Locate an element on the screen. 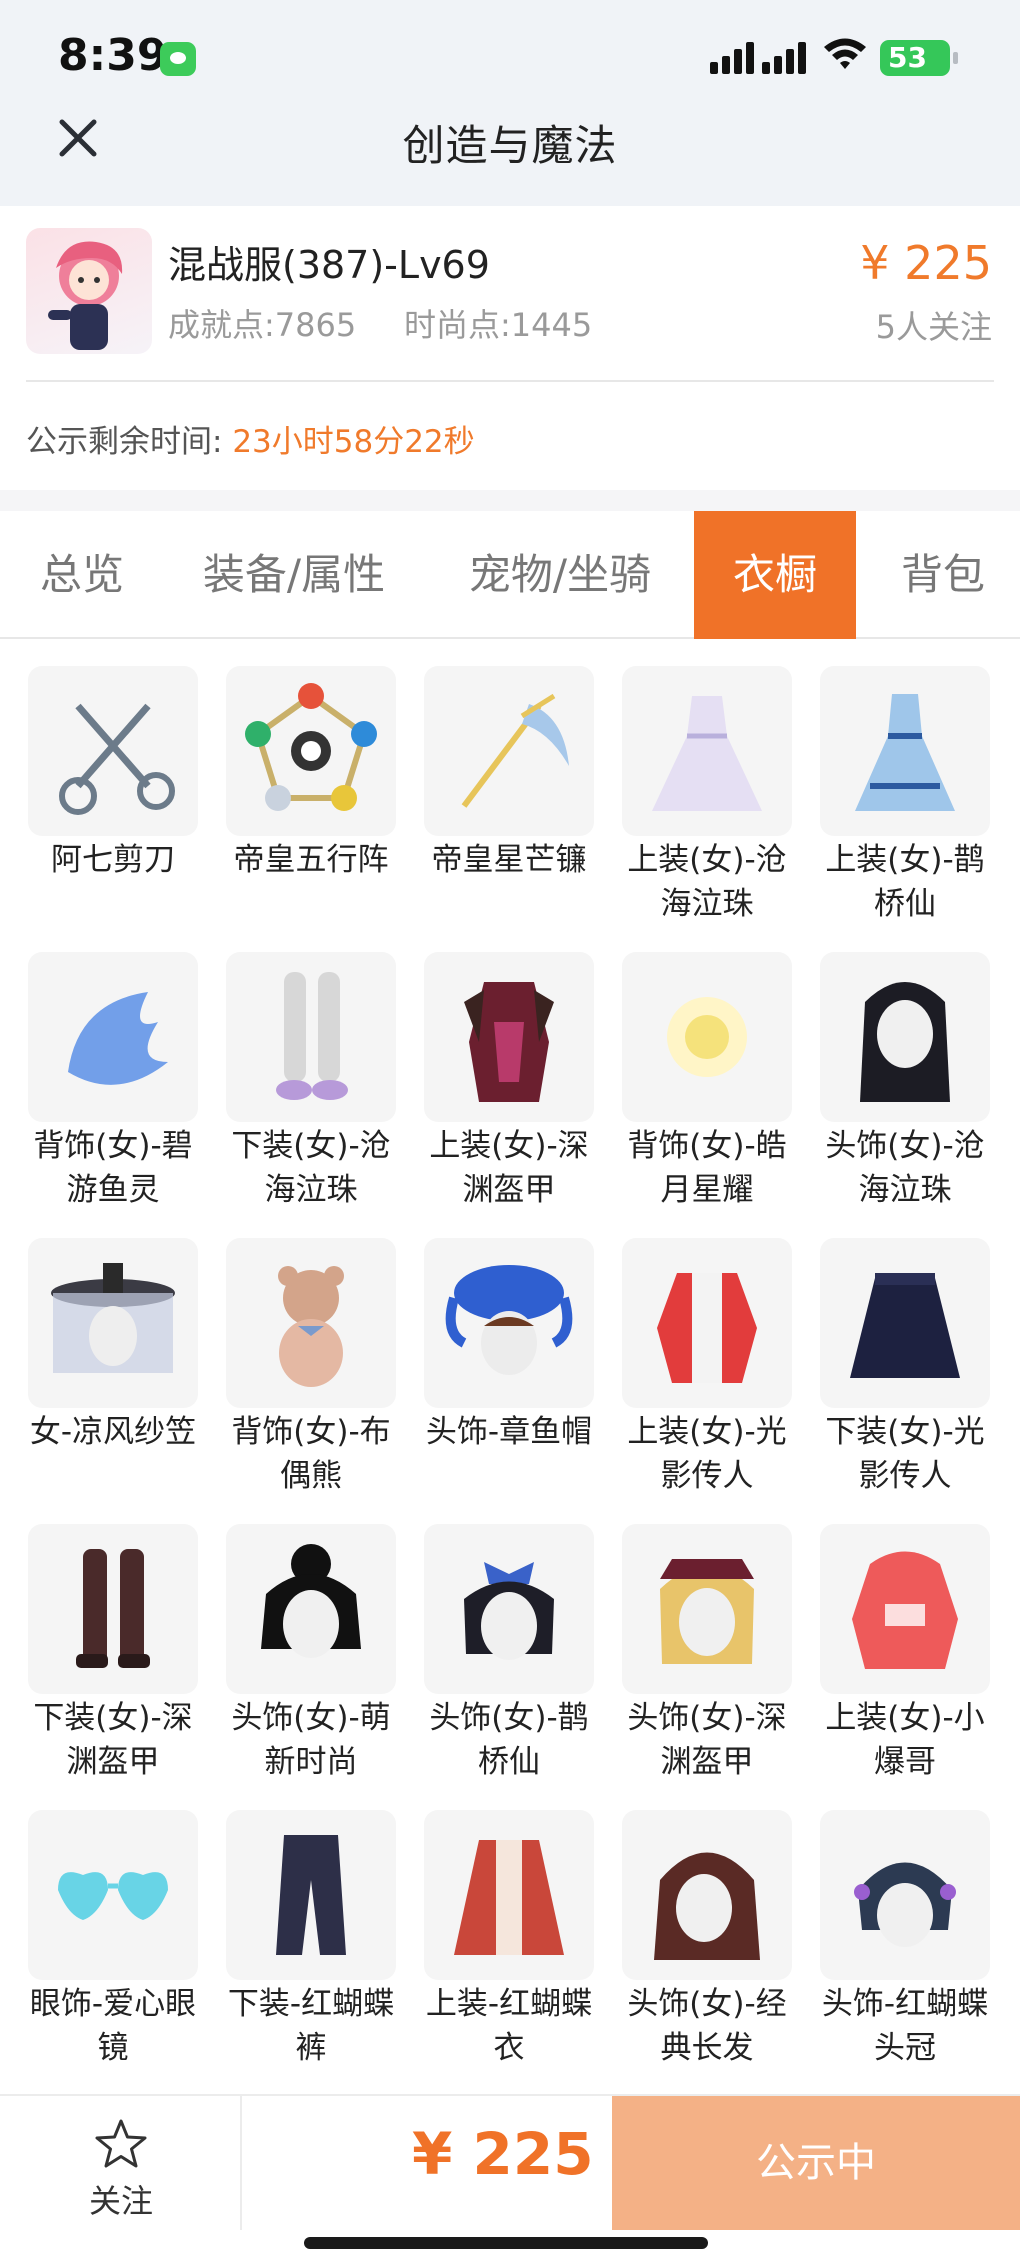  wardrobe-item: 上装(女)-鹊桥仙 is located at coordinates (905, 783).